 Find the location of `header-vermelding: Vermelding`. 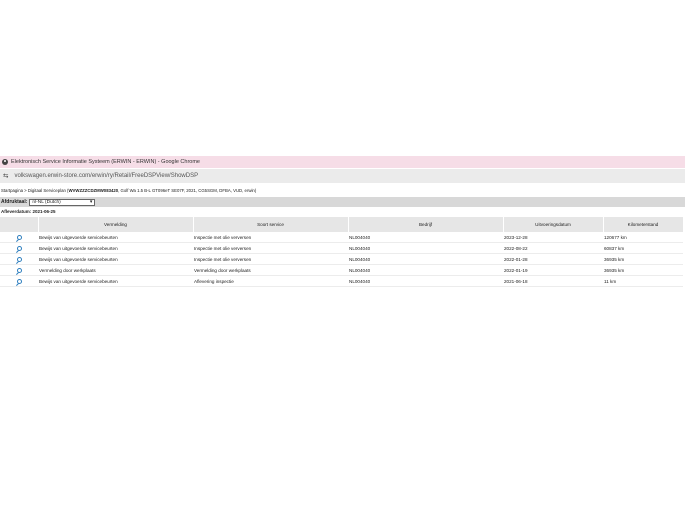

header-vermelding: Vermelding is located at coordinates (116, 224).